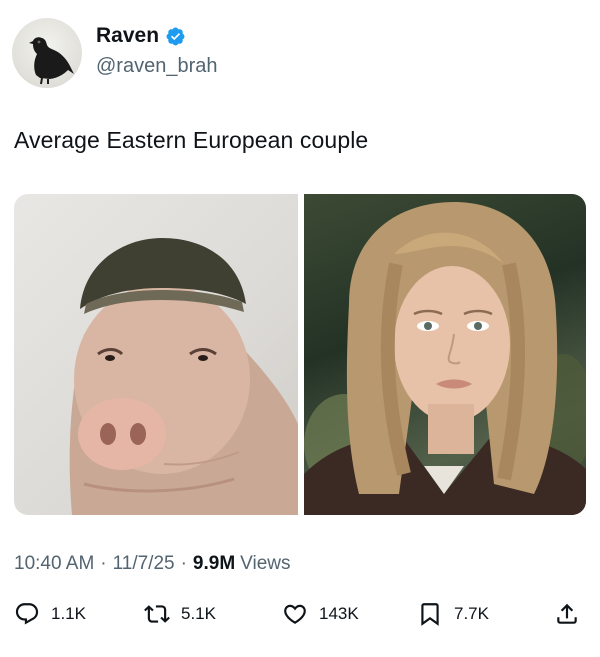  Describe the element at coordinates (180, 614) in the screenshot. I see `retweet-button: 5.1K` at that location.